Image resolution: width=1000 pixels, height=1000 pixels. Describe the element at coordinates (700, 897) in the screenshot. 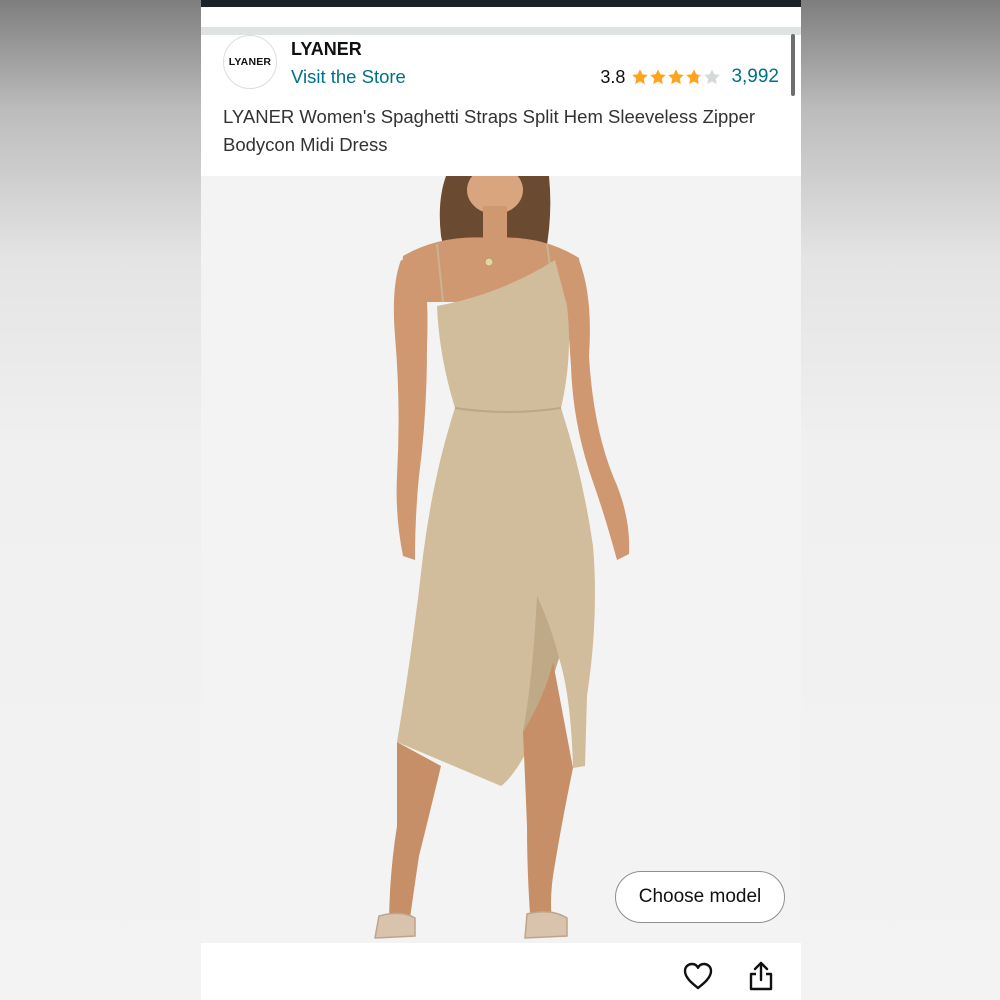

I see `choose-model-button: Choose model` at that location.